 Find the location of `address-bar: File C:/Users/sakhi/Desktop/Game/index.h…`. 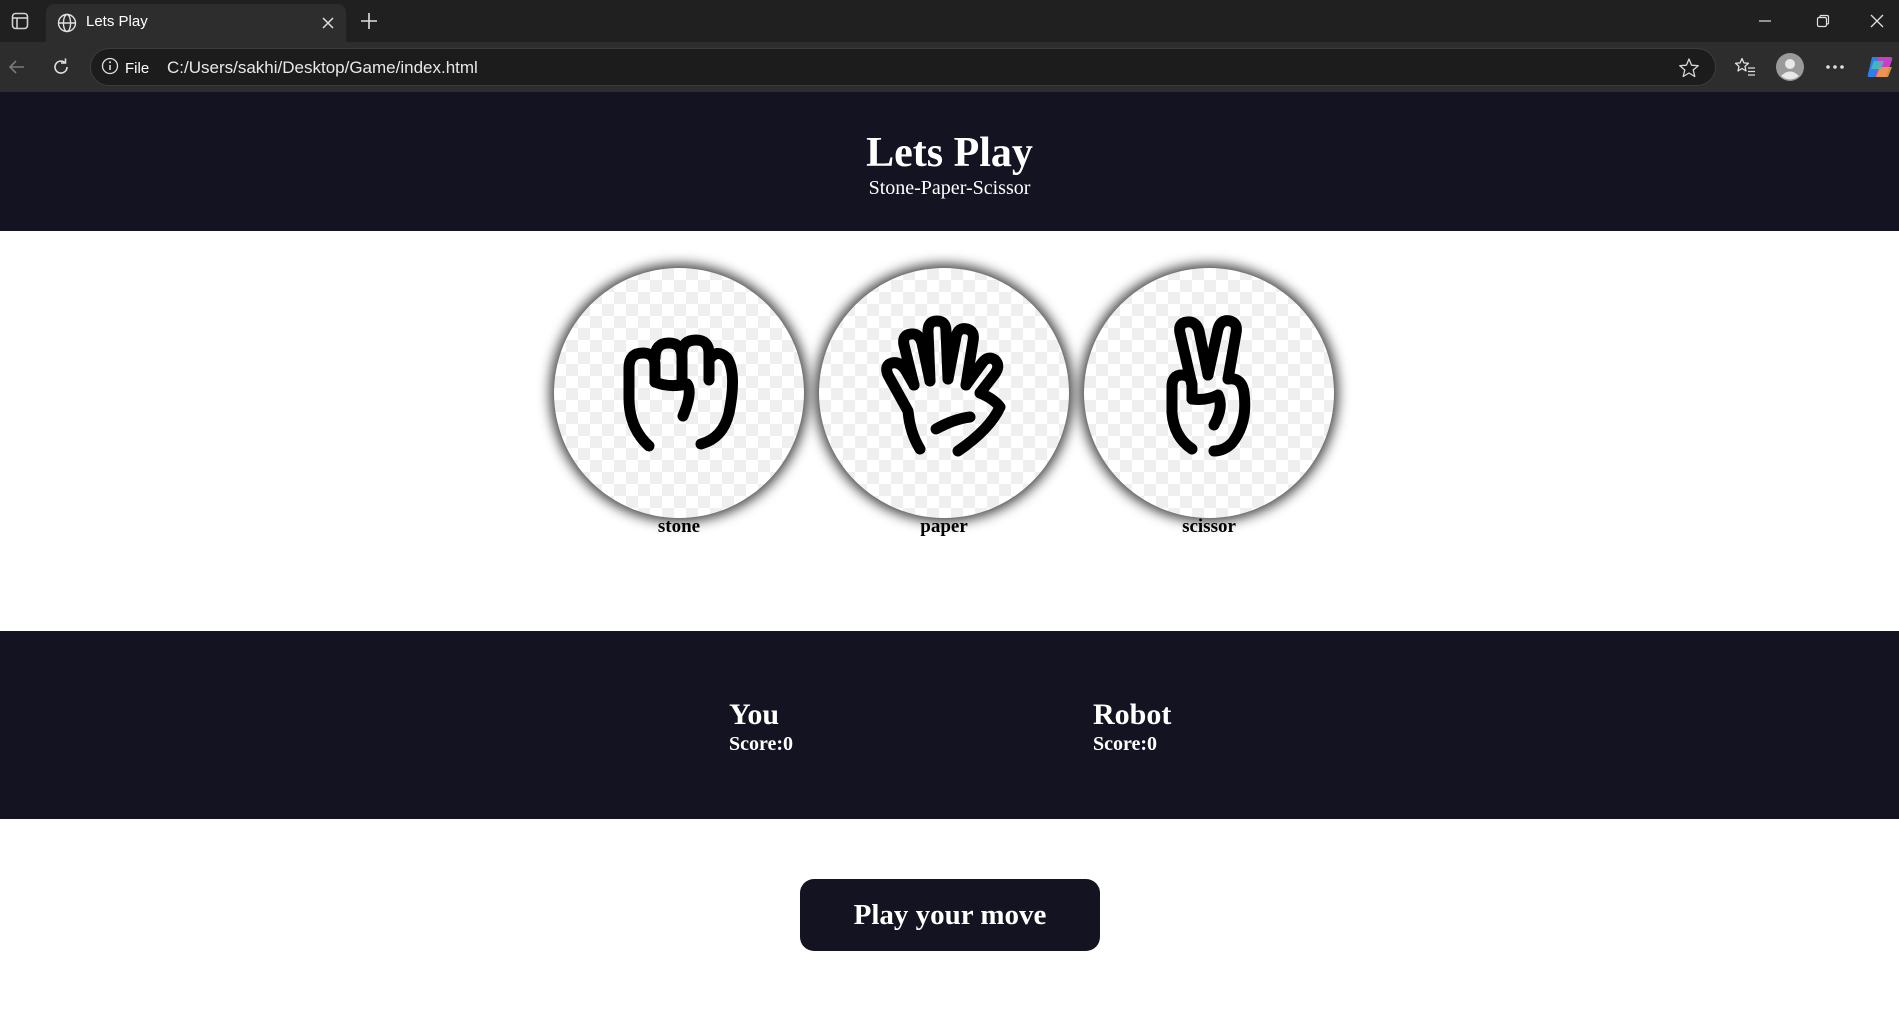

address-bar: File C:/Users/sakhi/Desktop/Game/index.h… is located at coordinates (903, 67).